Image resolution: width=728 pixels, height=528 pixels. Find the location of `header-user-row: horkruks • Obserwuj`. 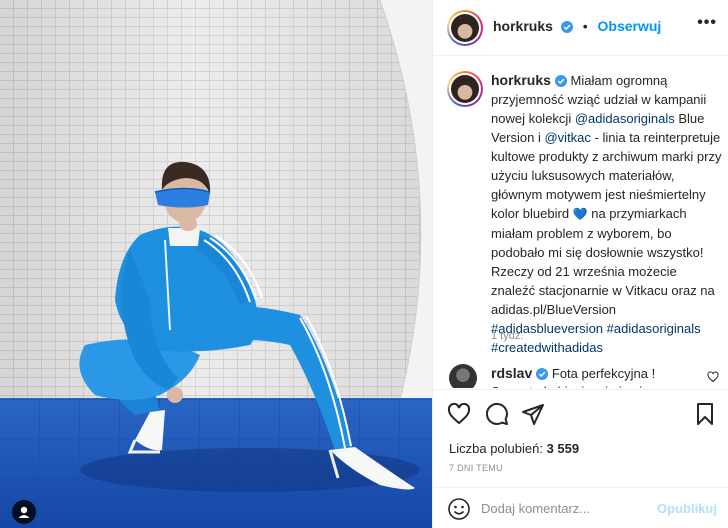

header-user-row: horkruks • Obserwuj is located at coordinates (577, 26).